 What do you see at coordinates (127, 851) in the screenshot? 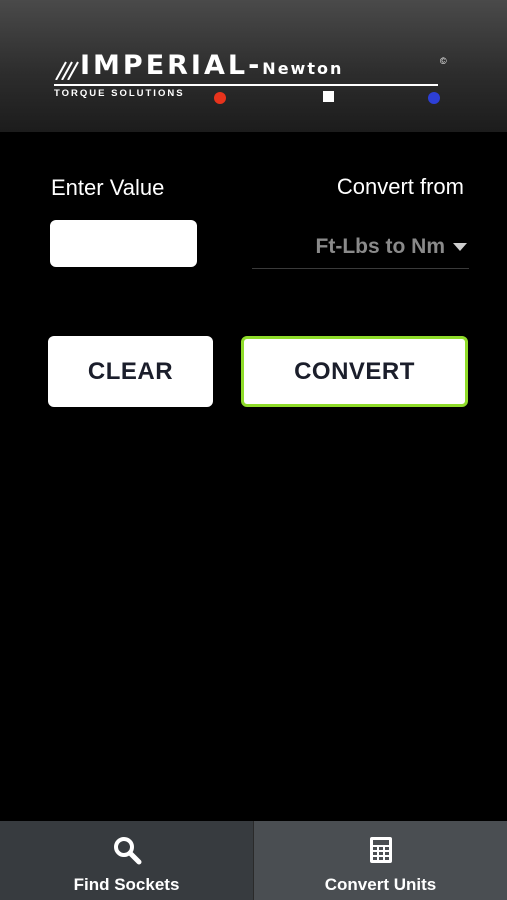
I see `search-icon` at bounding box center [127, 851].